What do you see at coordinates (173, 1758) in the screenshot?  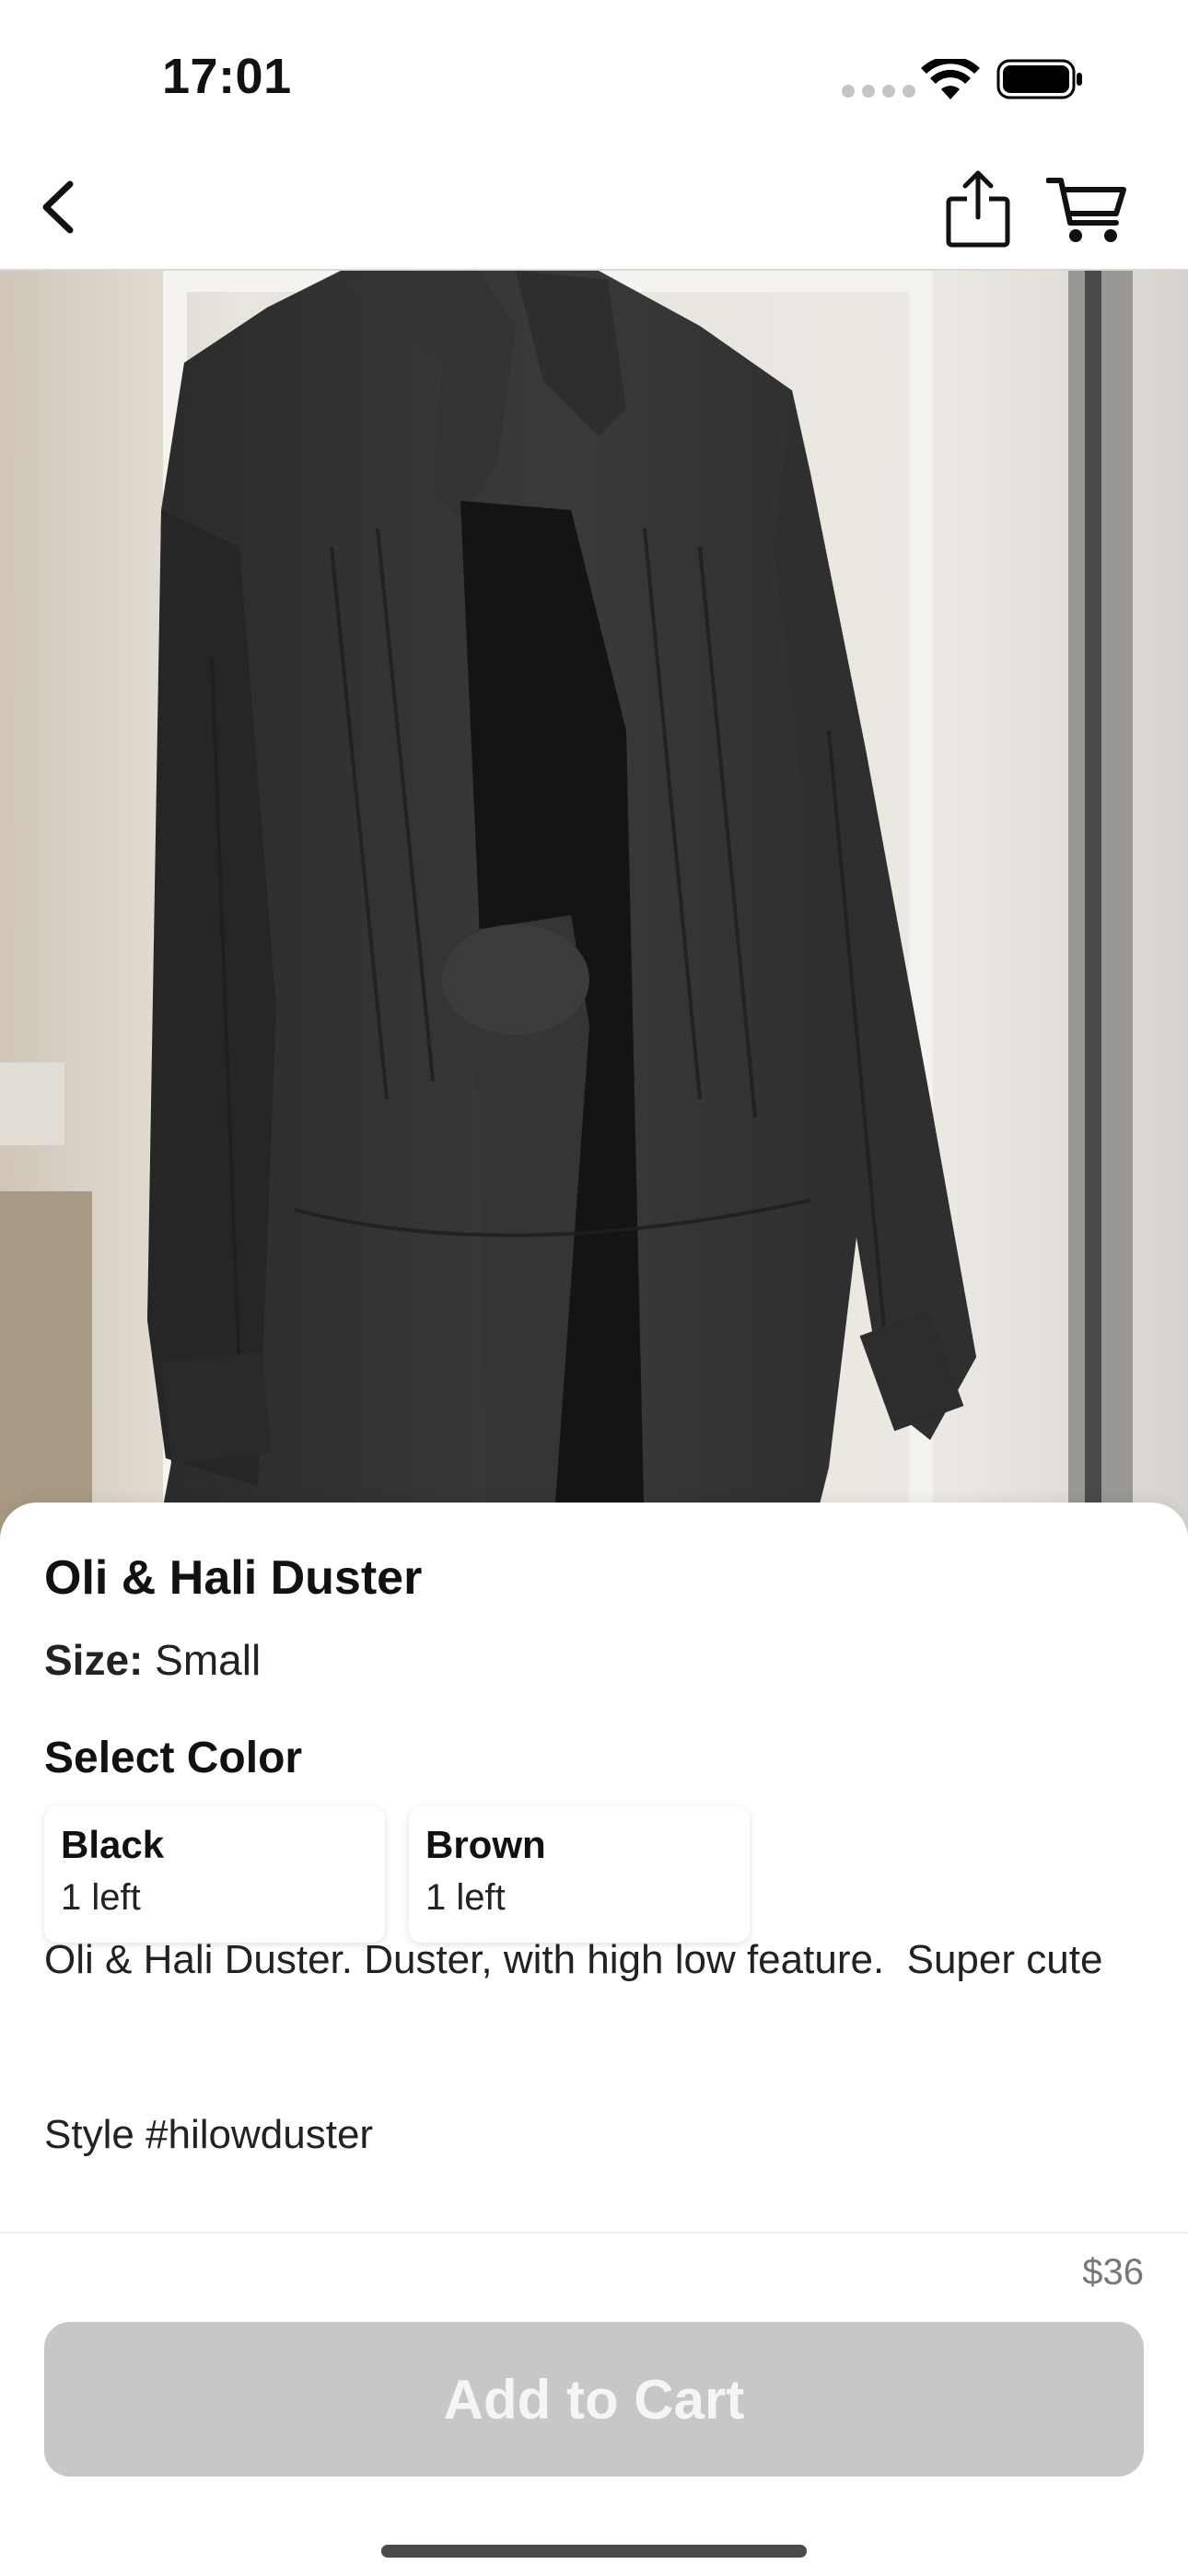 I see `select-color-label: Select Color` at bounding box center [173, 1758].